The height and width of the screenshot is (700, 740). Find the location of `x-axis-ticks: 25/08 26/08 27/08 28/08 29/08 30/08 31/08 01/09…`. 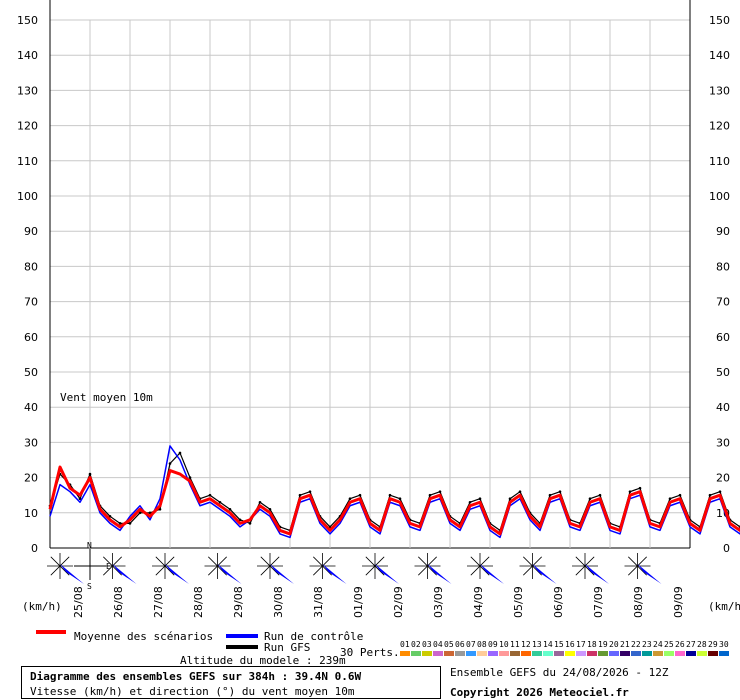

x-axis-ticks: 25/08 26/08 27/08 28/08 29/08 30/08 31/08 01/09… is located at coordinates (378, 602).